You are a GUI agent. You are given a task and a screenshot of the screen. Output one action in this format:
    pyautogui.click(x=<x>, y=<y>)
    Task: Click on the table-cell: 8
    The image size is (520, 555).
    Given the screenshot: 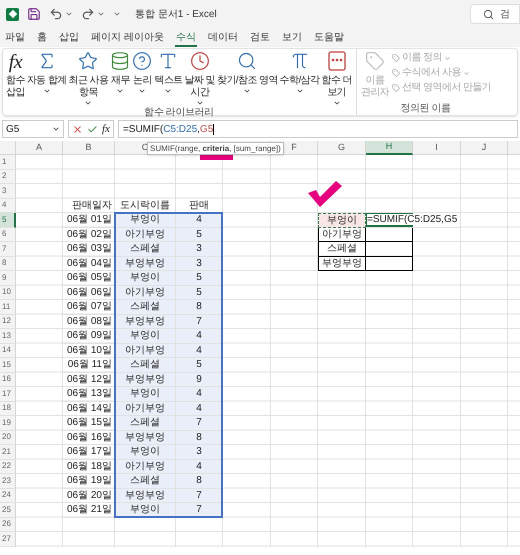 What is the action you would take?
    pyautogui.click(x=199, y=481)
    